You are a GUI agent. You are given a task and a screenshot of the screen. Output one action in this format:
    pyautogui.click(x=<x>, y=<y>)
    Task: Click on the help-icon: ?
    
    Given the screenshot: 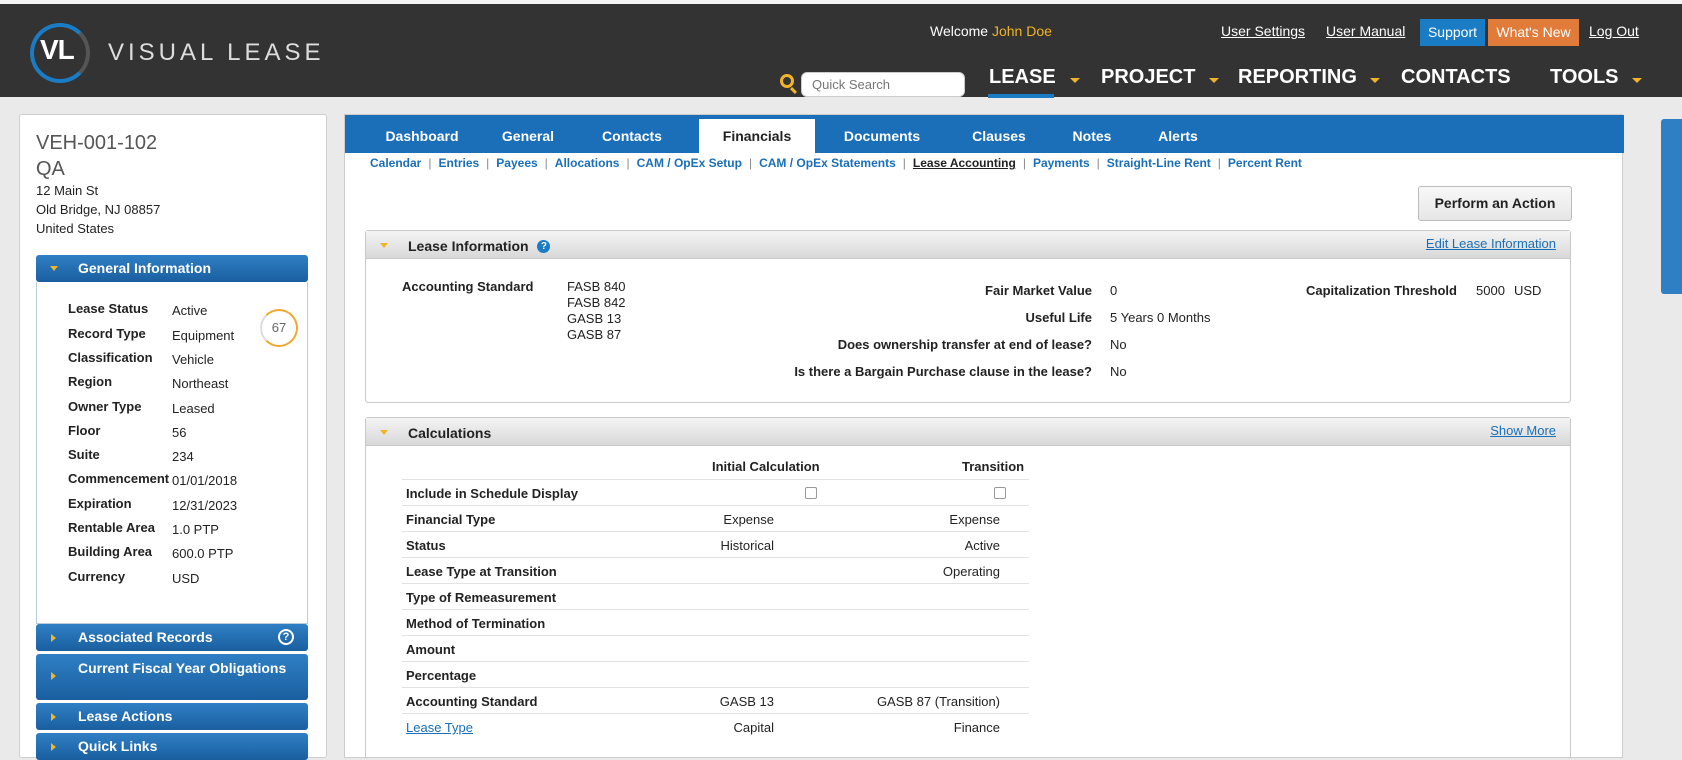 What is the action you would take?
    pyautogui.click(x=286, y=637)
    